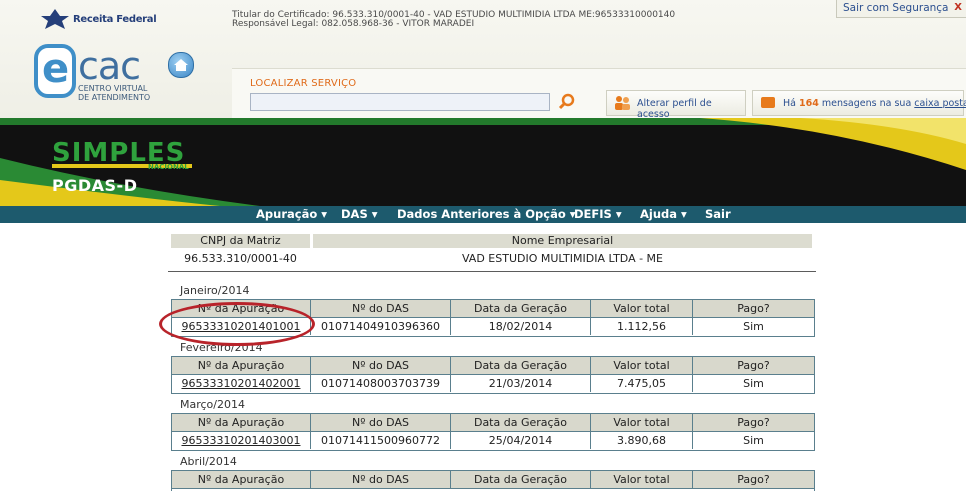 The image size is (966, 491). I want to click on nav-sair: Sair, so click(718, 214).